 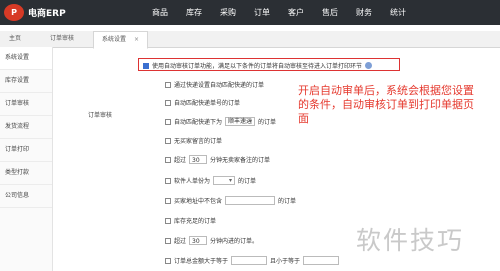 I want to click on sidebar-item-type-payment: 类型打款, so click(x=26, y=173).